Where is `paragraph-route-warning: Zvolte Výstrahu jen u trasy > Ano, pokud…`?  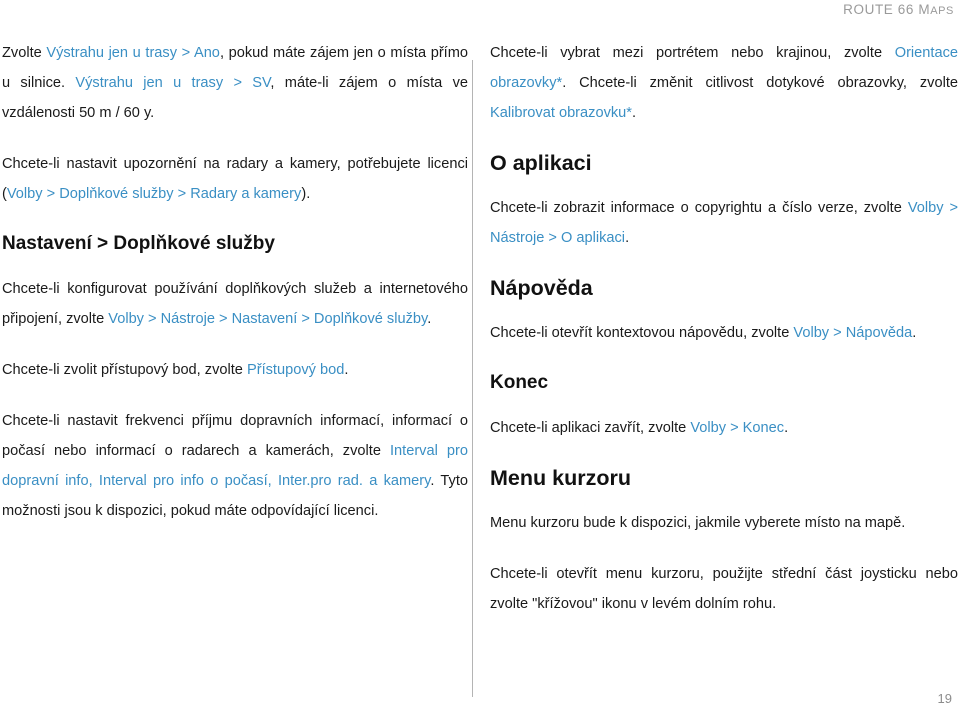 paragraph-route-warning: Zvolte Výstrahu jen u trasy > Ano, pokud… is located at coordinates (235, 83).